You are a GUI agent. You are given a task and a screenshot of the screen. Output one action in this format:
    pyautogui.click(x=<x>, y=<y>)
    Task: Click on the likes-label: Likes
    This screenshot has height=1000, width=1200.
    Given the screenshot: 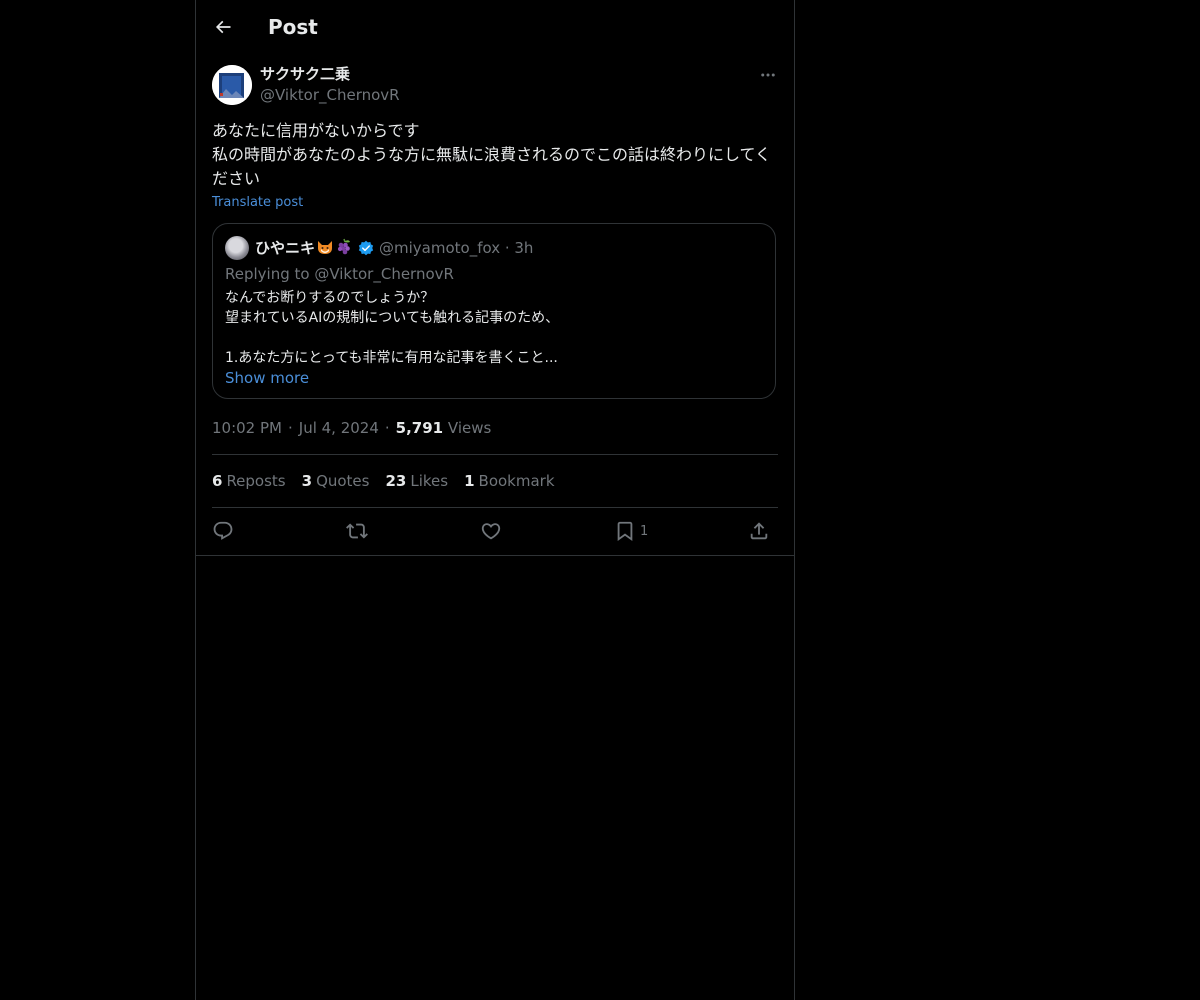 What is the action you would take?
    pyautogui.click(x=429, y=481)
    